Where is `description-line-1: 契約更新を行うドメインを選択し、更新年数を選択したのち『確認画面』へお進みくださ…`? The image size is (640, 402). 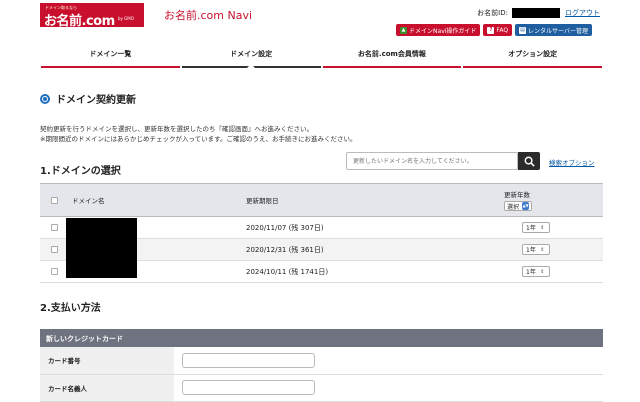
description-line-1: 契約更新を行うドメインを選択し、更新年数を選択したのち『確認画面』へお進みくださ… is located at coordinates (176, 129).